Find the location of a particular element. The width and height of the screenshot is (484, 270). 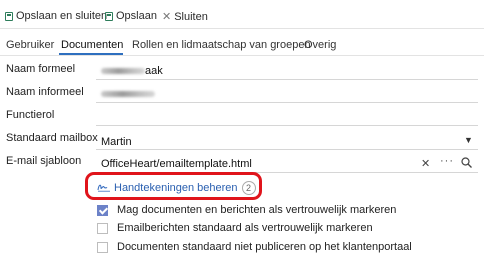

no-publish-portal-checkbox is located at coordinates (102, 247).